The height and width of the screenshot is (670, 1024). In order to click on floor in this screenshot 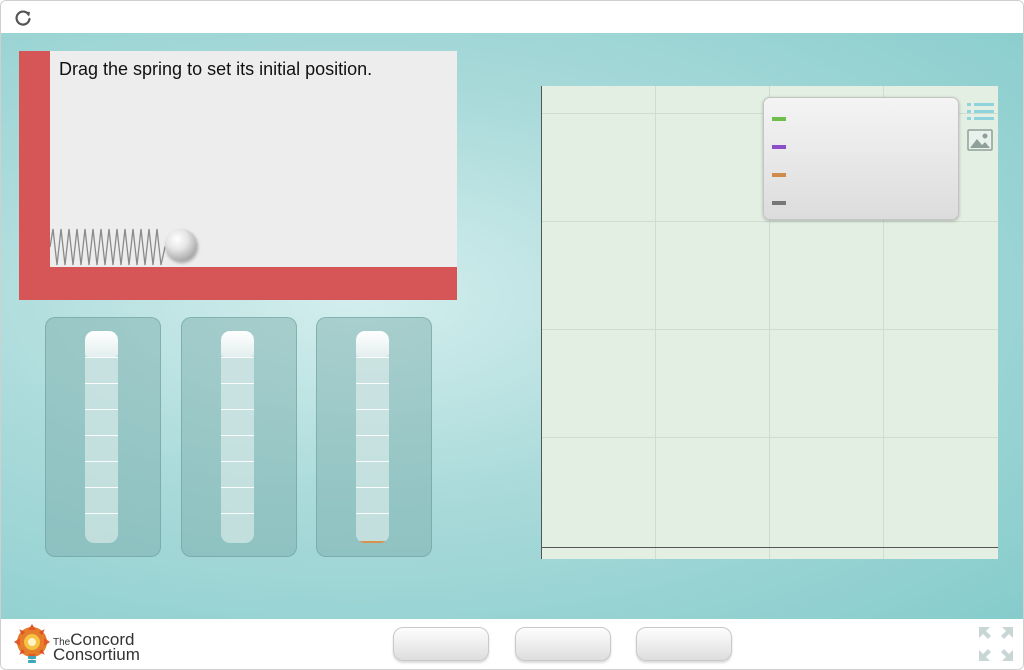, I will do `click(238, 283)`.